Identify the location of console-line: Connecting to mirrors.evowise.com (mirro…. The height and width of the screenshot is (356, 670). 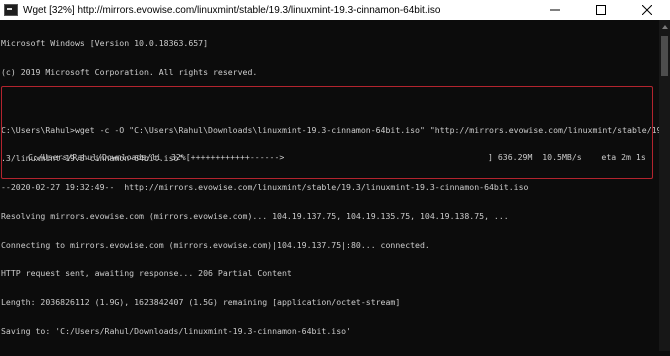
(215, 245).